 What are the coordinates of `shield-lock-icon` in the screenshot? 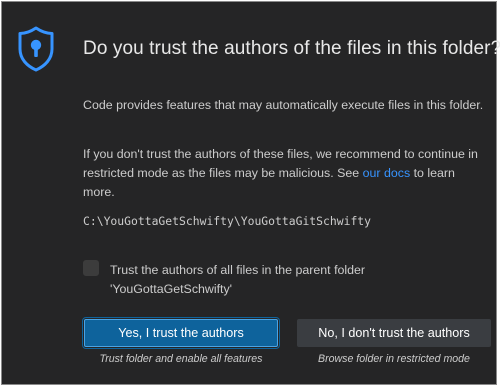 It's located at (36, 49).